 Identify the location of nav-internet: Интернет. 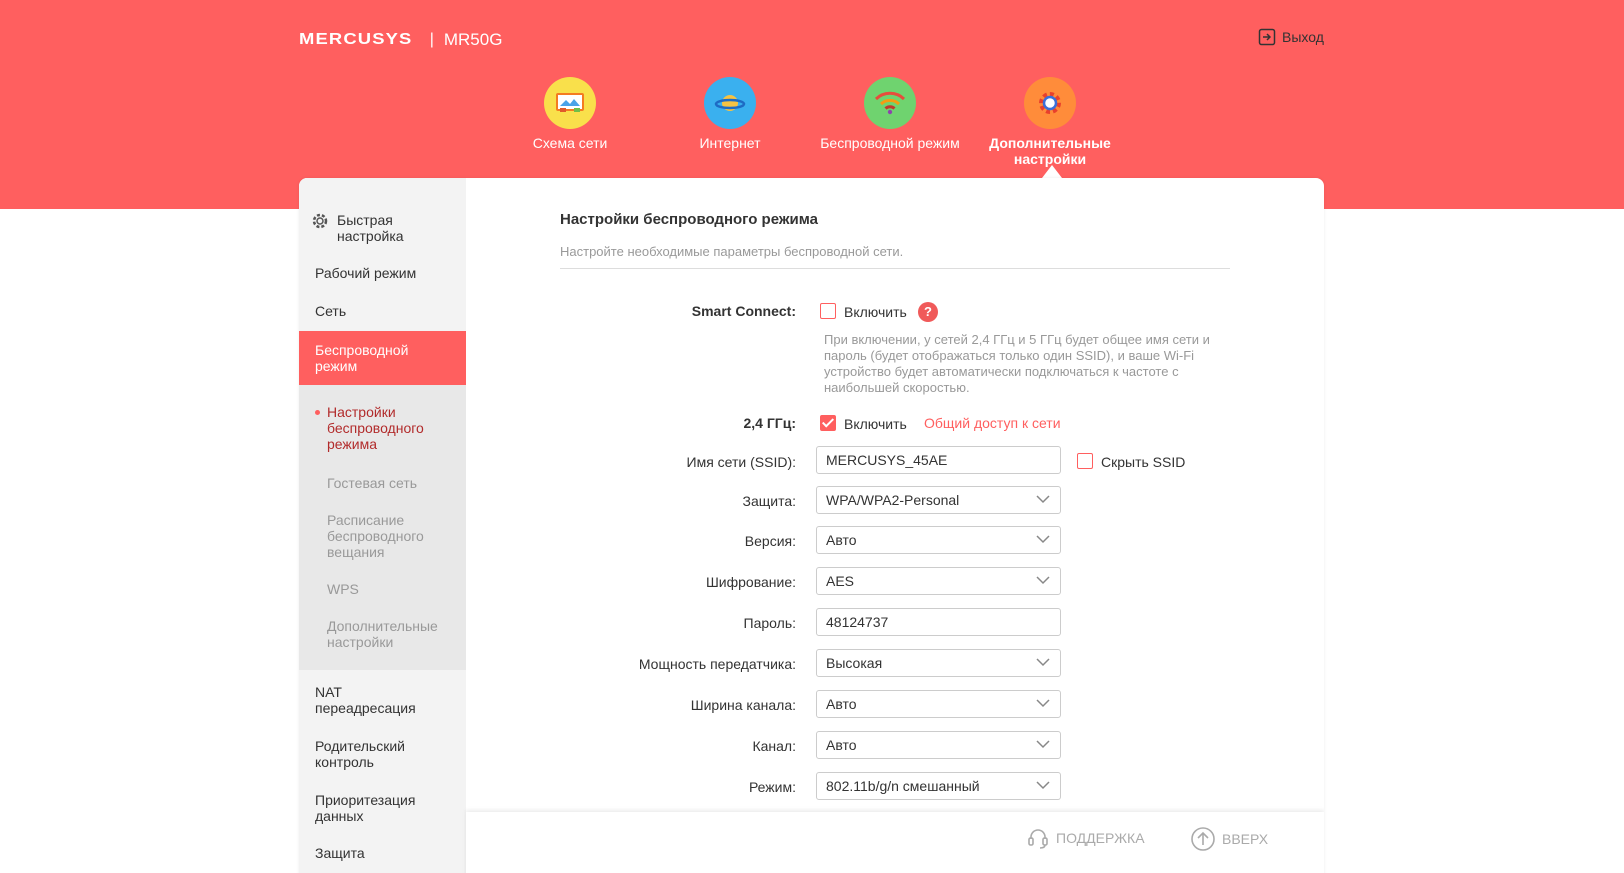
(730, 114).